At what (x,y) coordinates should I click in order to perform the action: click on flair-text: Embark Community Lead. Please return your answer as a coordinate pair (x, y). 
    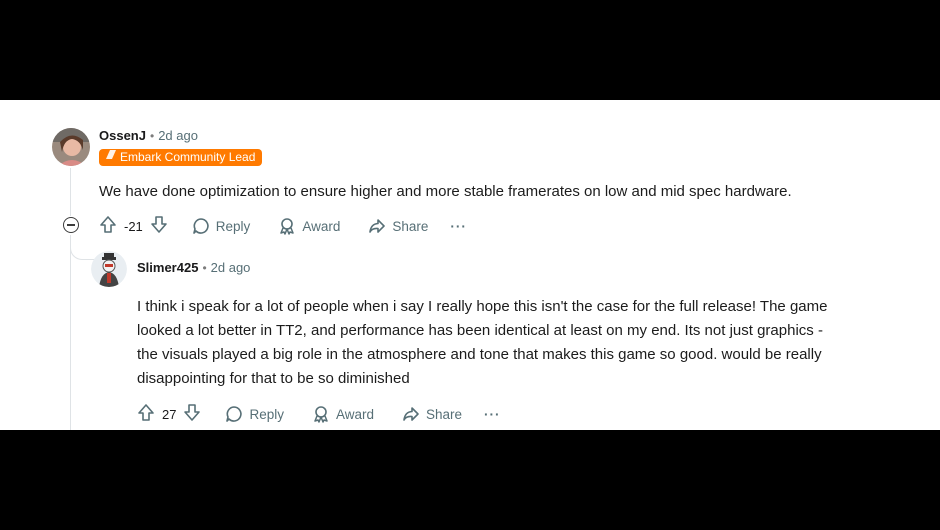
    Looking at the image, I should click on (188, 157).